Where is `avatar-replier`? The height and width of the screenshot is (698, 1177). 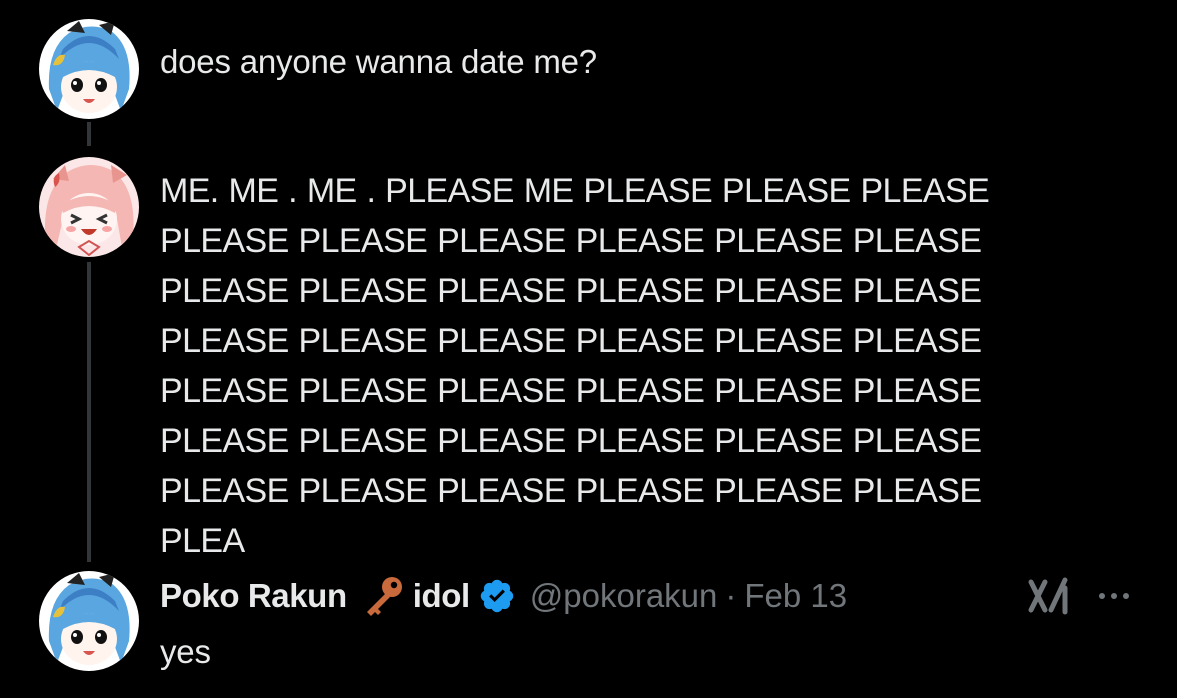 avatar-replier is located at coordinates (89, 207).